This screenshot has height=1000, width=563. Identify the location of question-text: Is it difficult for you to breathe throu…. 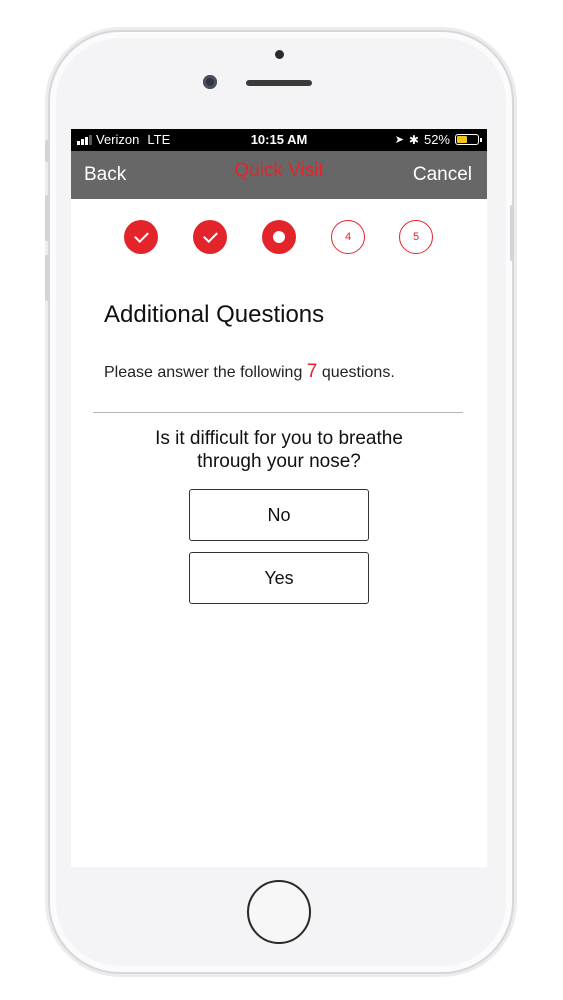
(279, 450).